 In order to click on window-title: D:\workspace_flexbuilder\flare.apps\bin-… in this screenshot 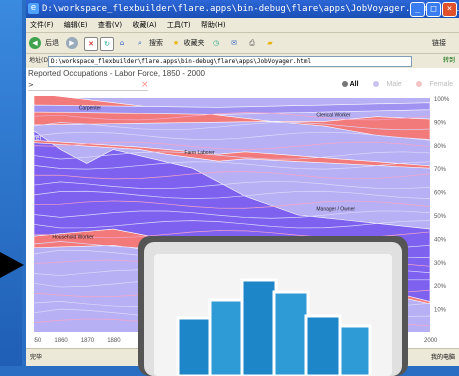, I will do `click(250, 9)`.